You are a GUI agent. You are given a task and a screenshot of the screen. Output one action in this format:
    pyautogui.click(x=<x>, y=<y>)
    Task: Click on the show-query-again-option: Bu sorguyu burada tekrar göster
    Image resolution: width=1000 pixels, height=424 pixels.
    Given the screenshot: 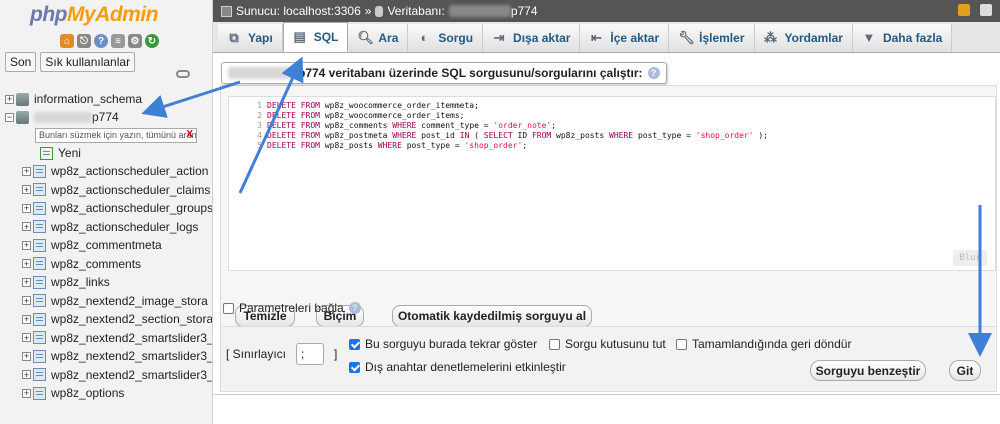 What is the action you would take?
    pyautogui.click(x=443, y=344)
    